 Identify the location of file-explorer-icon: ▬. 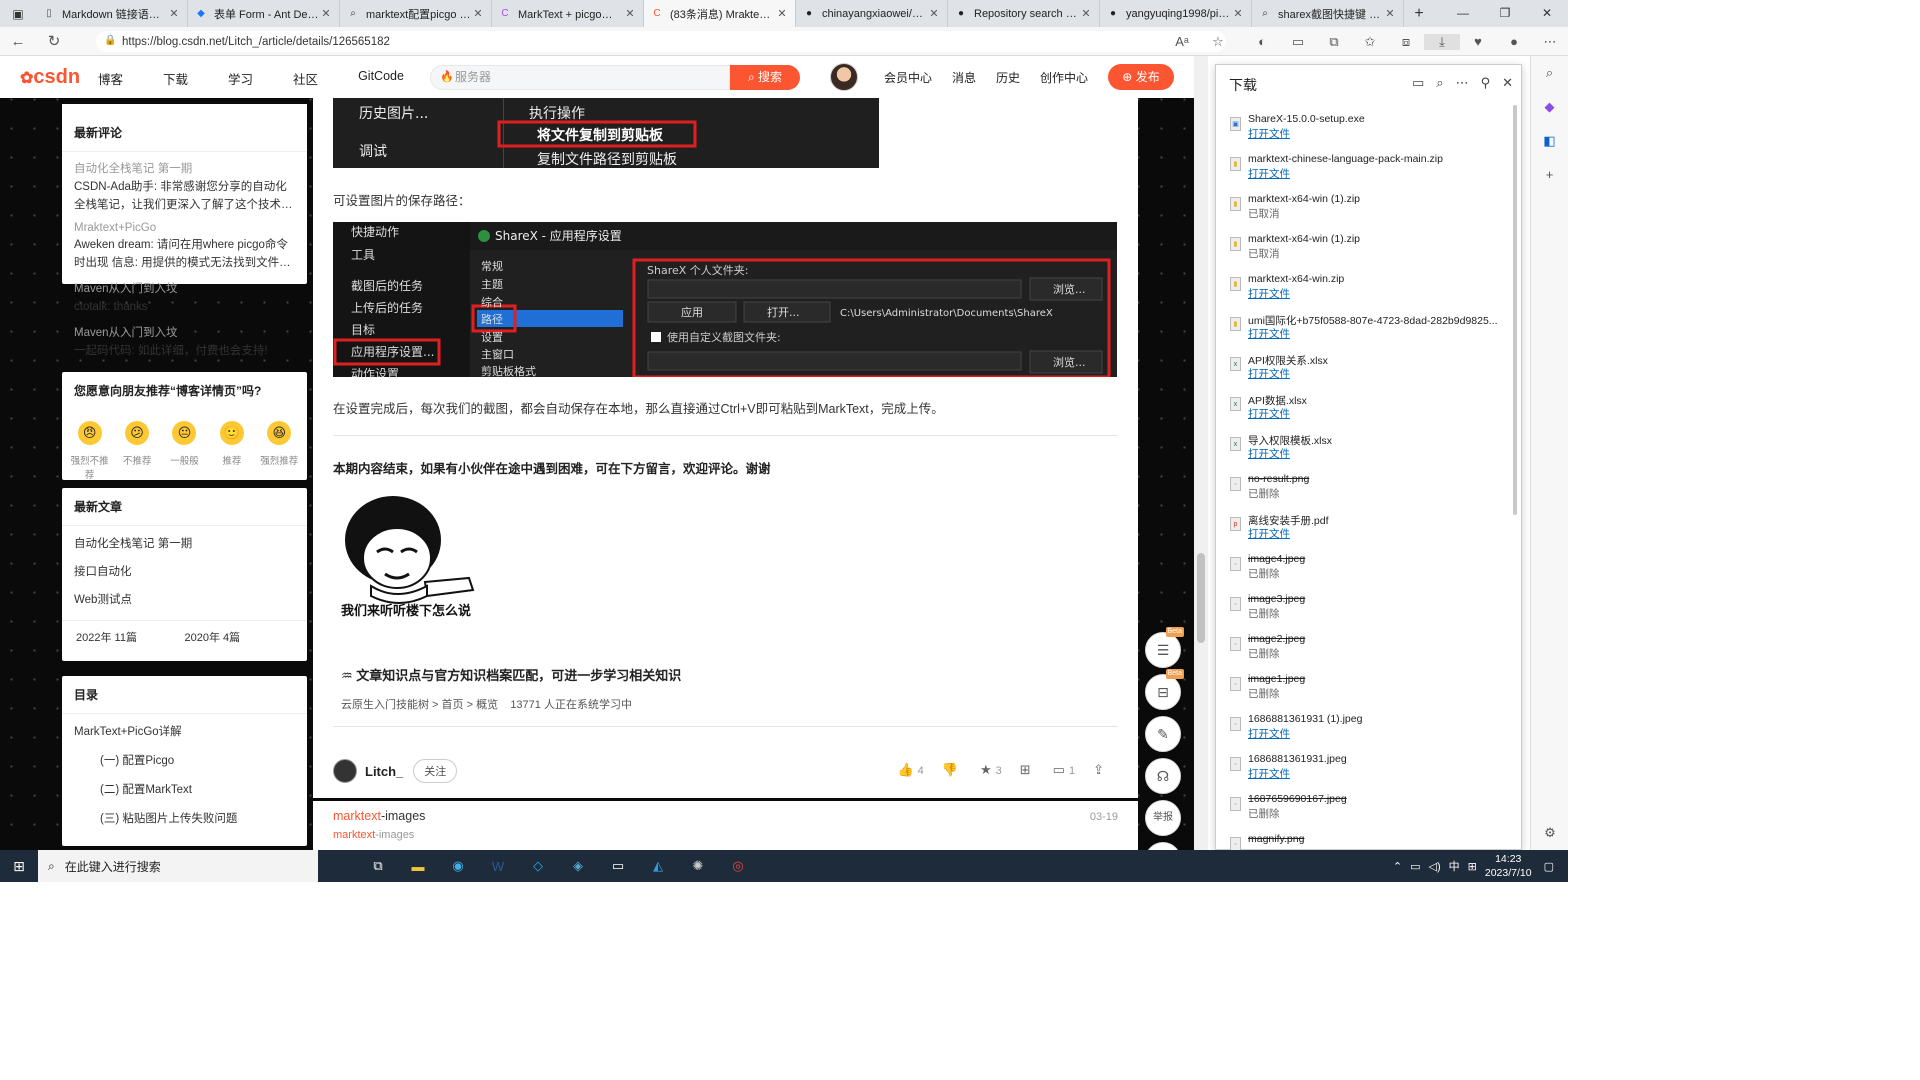
(418, 866).